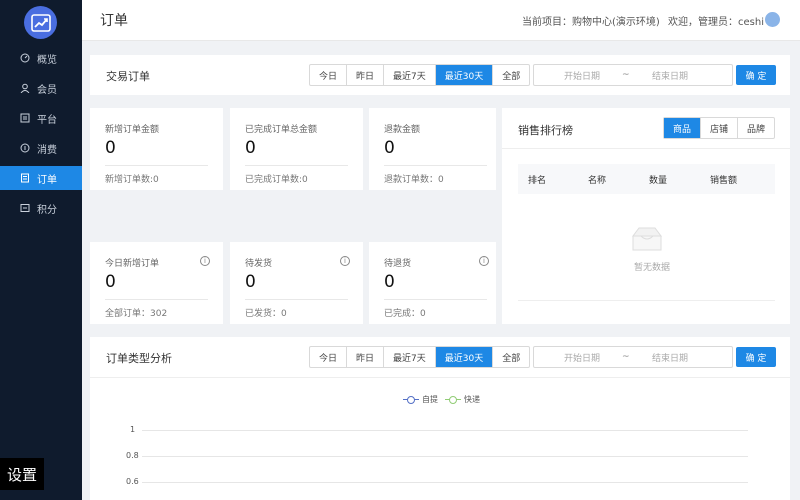 The image size is (800, 500). Describe the element at coordinates (296, 149) in the screenshot. I see `stat-card: 已完成订单总金额 0 已完成订单数:0` at that location.